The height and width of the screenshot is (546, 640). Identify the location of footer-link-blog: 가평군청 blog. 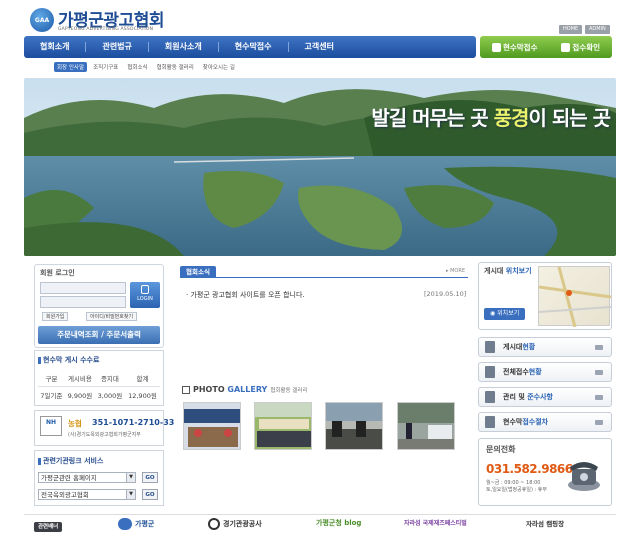
(338, 523).